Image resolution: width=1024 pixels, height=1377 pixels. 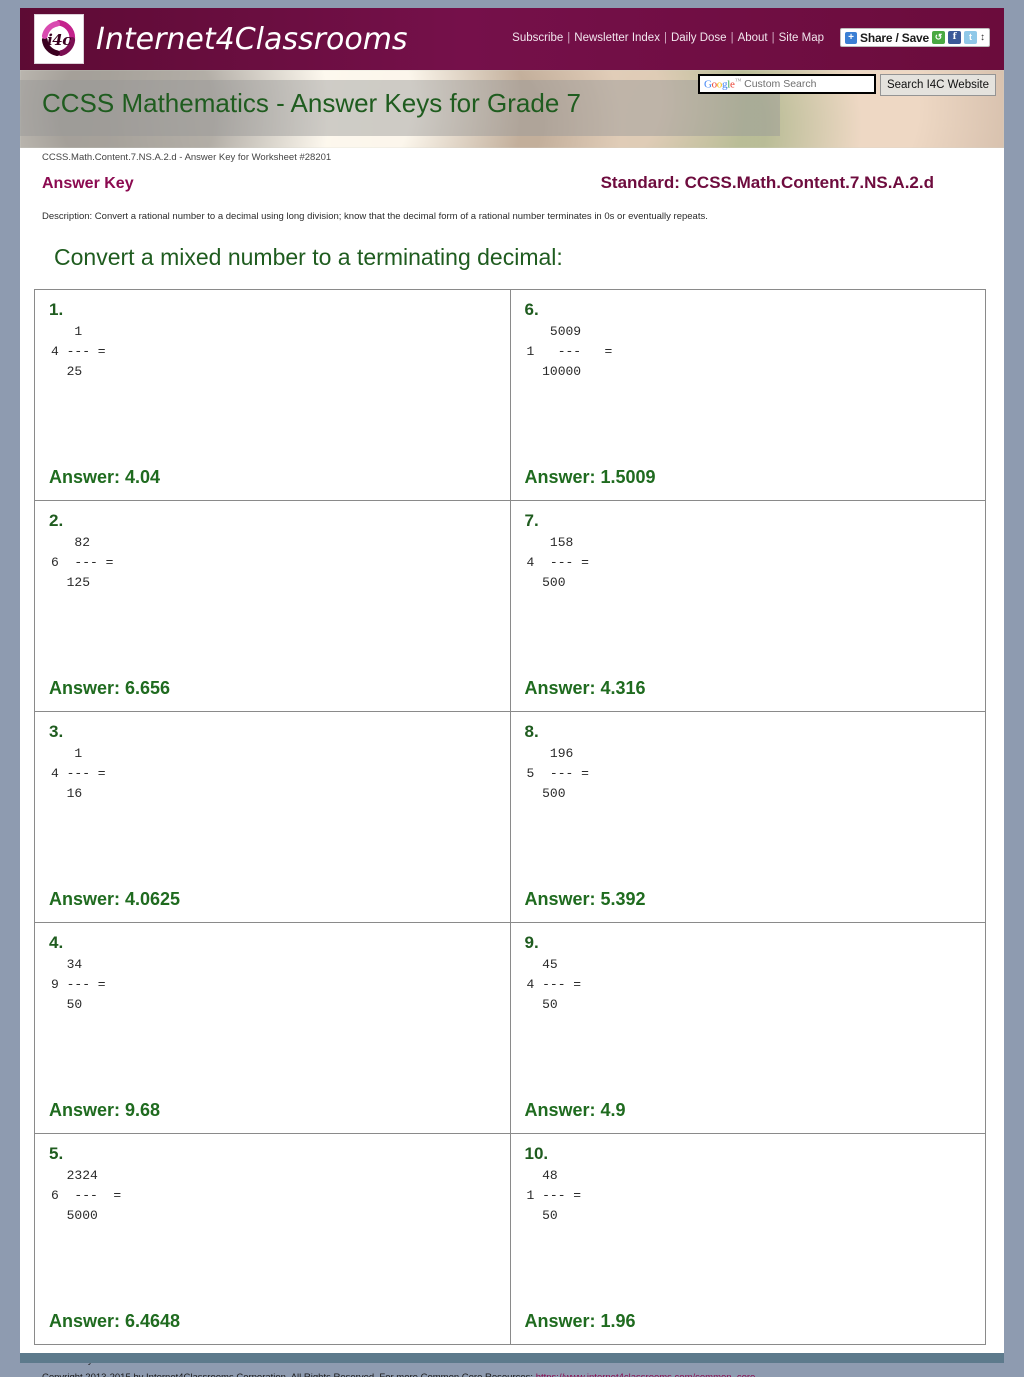 I want to click on mixed-number-expression: 48 1 --- = 50, so click(x=554, y=1196).